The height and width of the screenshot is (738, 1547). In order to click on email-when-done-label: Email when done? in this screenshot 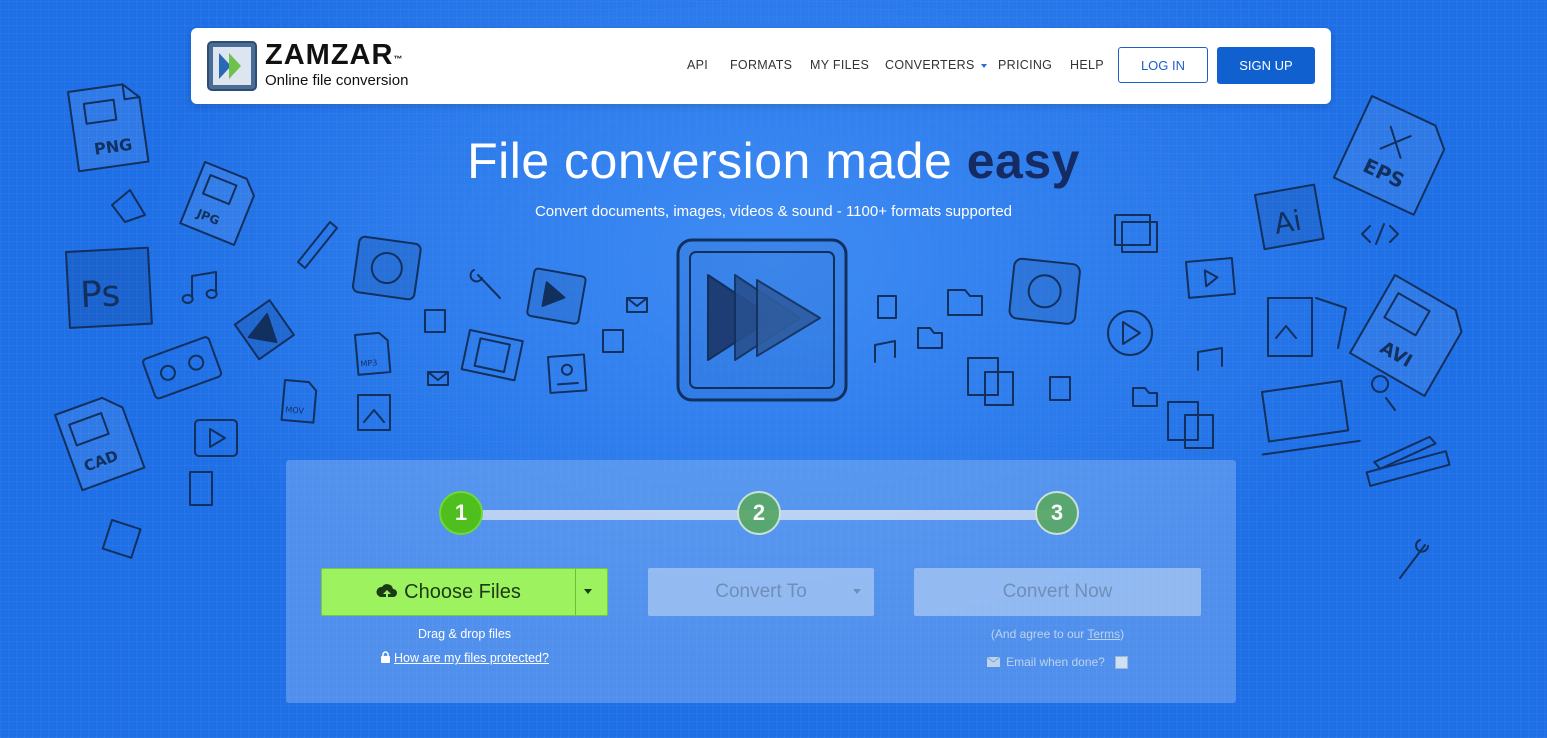, I will do `click(1055, 662)`.